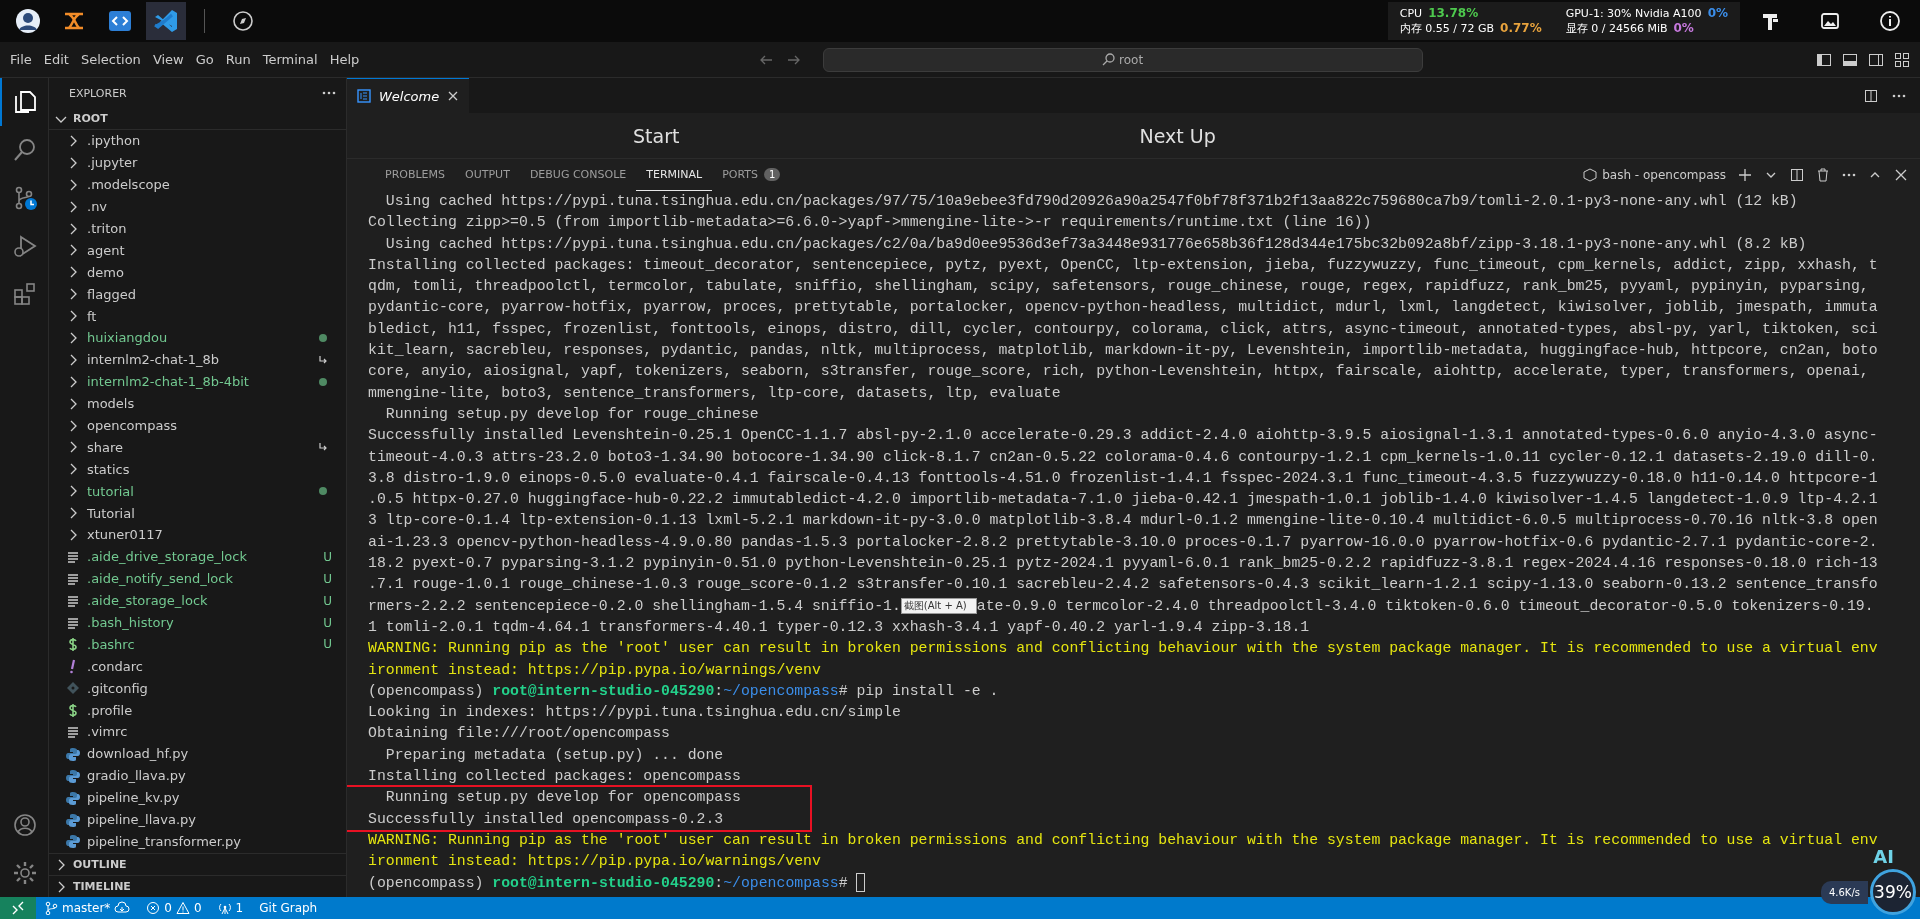 This screenshot has height=919, width=1920. What do you see at coordinates (1590, 175) in the screenshot?
I see `terminal-box-icon` at bounding box center [1590, 175].